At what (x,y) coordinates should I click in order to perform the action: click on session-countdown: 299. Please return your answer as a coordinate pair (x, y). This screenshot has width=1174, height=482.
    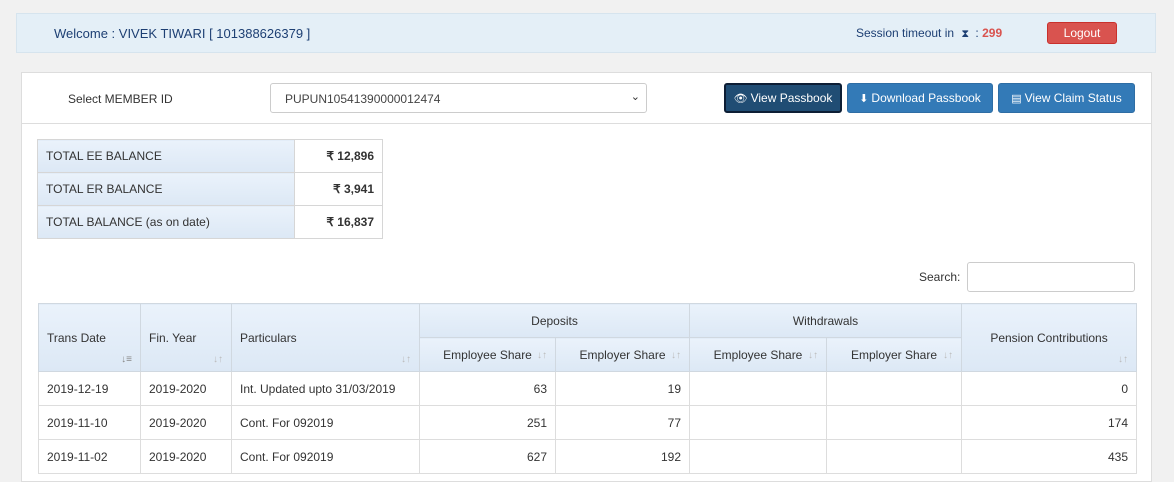
    Looking at the image, I should click on (992, 33).